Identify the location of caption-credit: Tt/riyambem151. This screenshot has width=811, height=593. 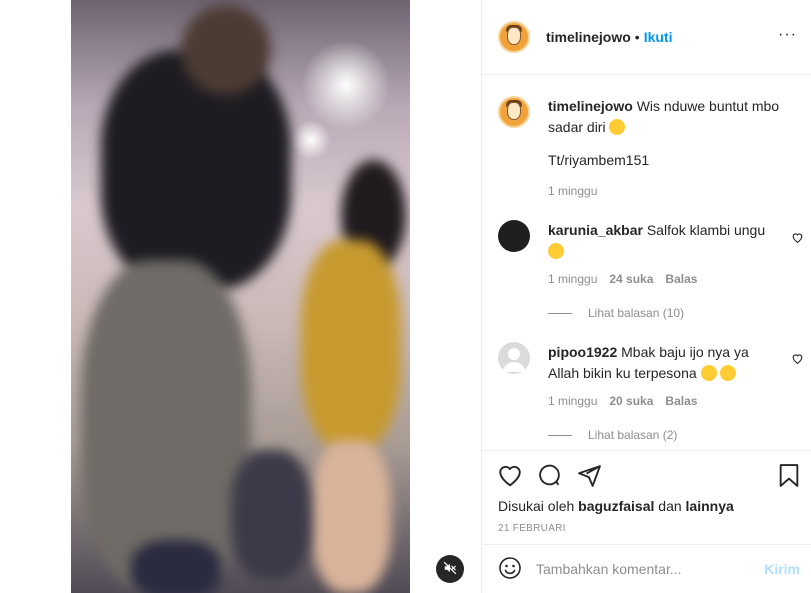
(599, 160).